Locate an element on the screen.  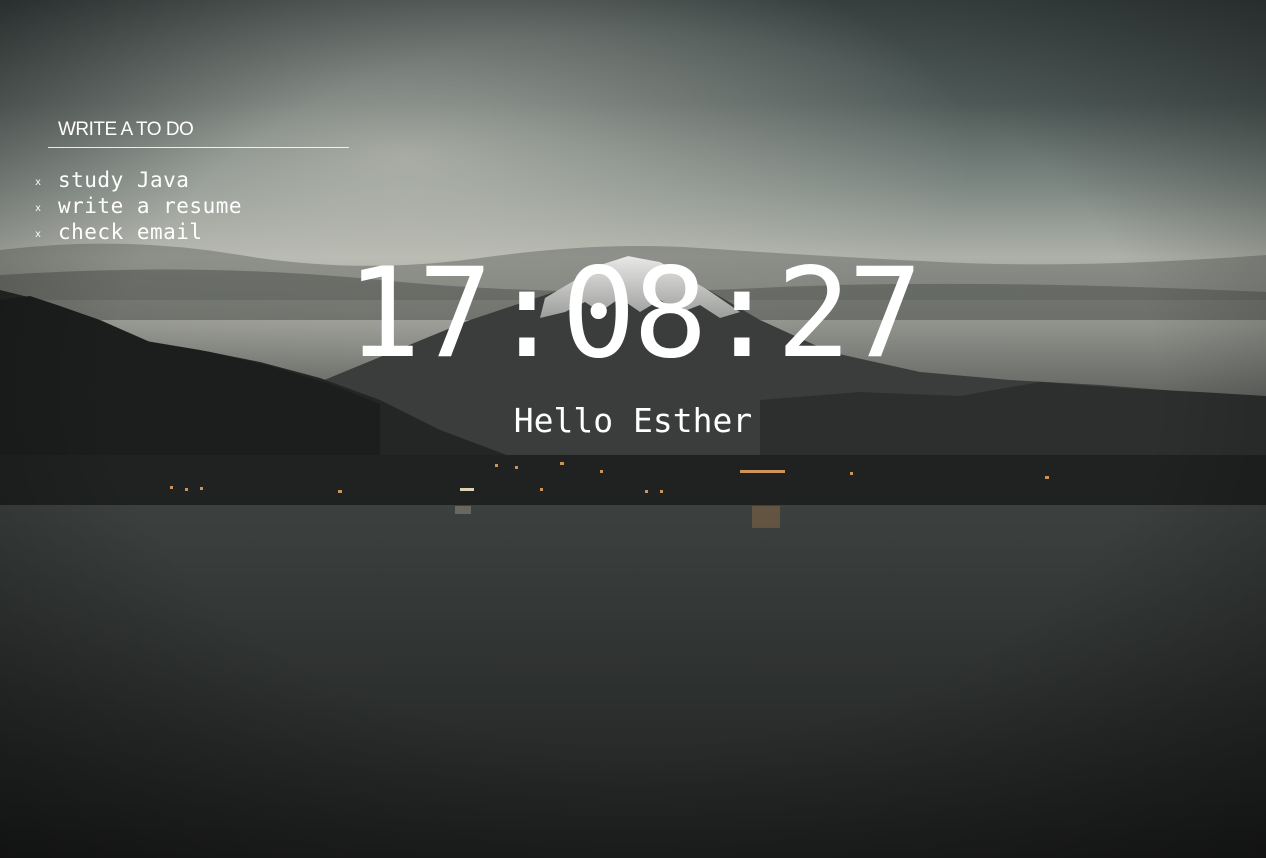
todo-item-text: check email is located at coordinates (130, 232).